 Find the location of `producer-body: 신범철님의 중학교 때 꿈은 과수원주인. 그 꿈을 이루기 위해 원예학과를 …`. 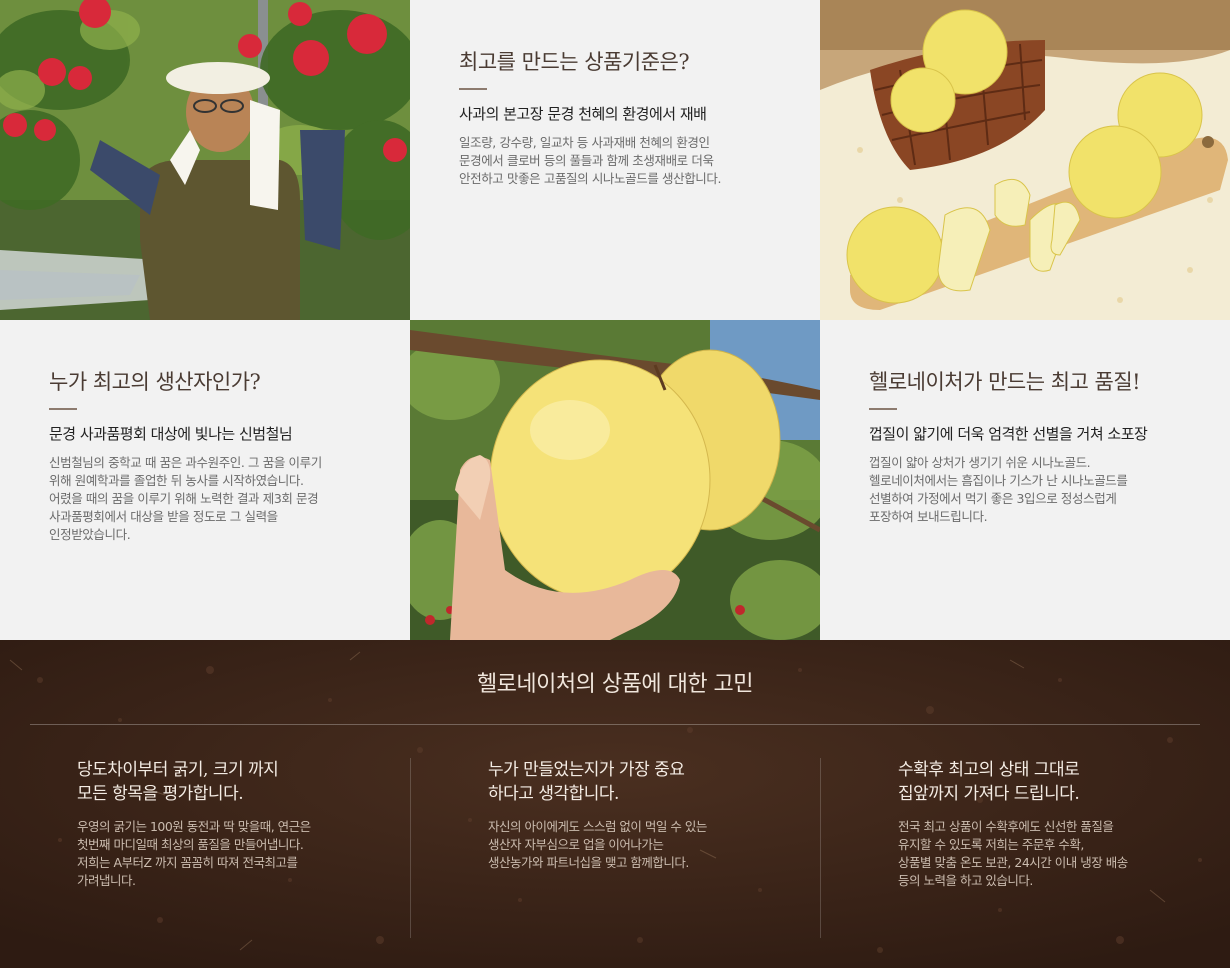

producer-body: 신범철님의 중학교 때 꿈은 과수원주인. 그 꿈을 이루기 위해 원예학과를 … is located at coordinates (185, 498).